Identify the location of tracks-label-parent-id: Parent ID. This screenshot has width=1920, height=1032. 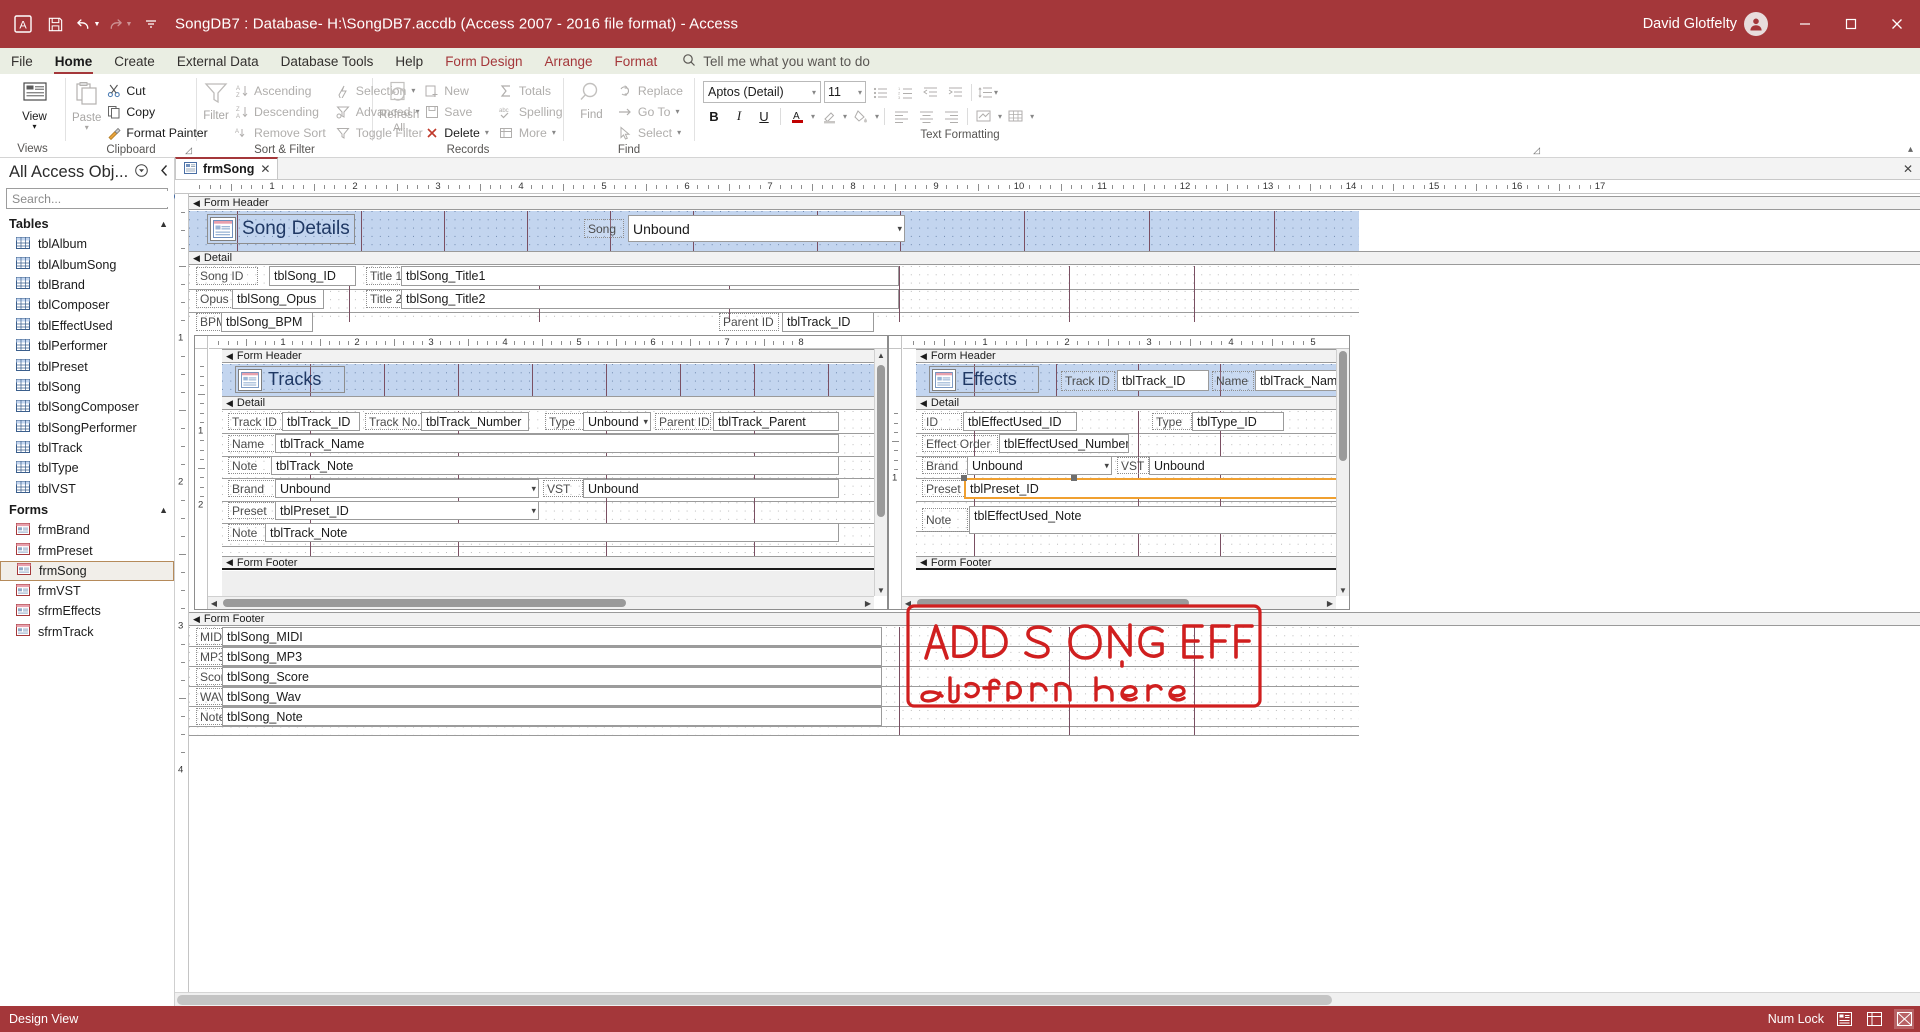
(683, 421).